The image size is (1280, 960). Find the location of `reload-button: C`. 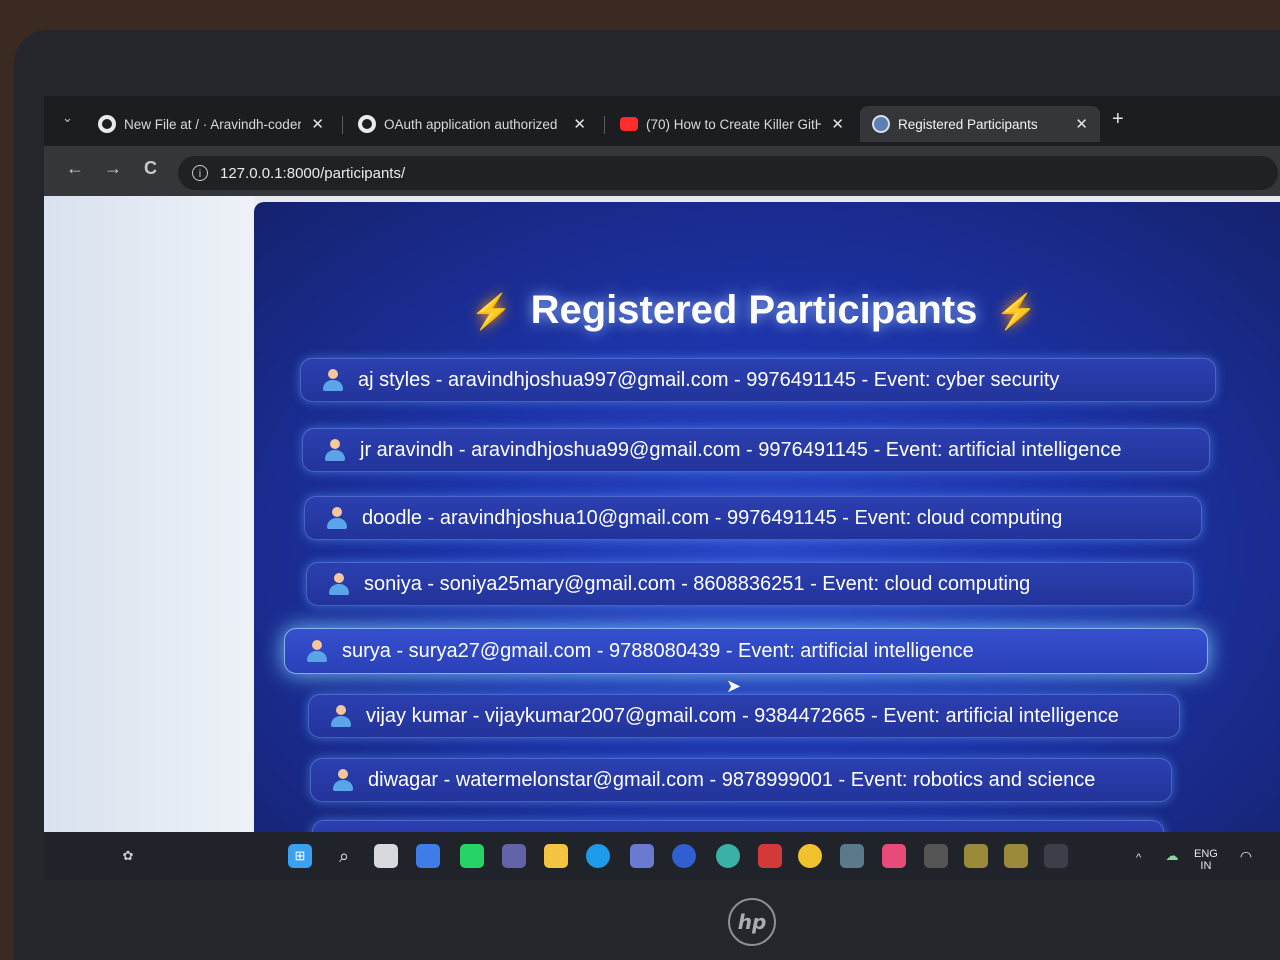

reload-button: C is located at coordinates (150, 168).